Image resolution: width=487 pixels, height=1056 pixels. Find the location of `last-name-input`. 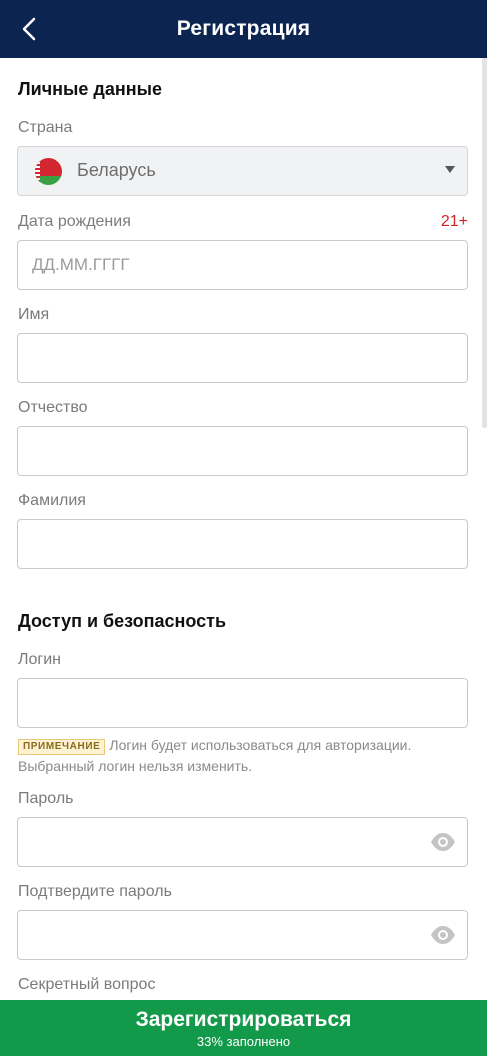

last-name-input is located at coordinates (242, 544).